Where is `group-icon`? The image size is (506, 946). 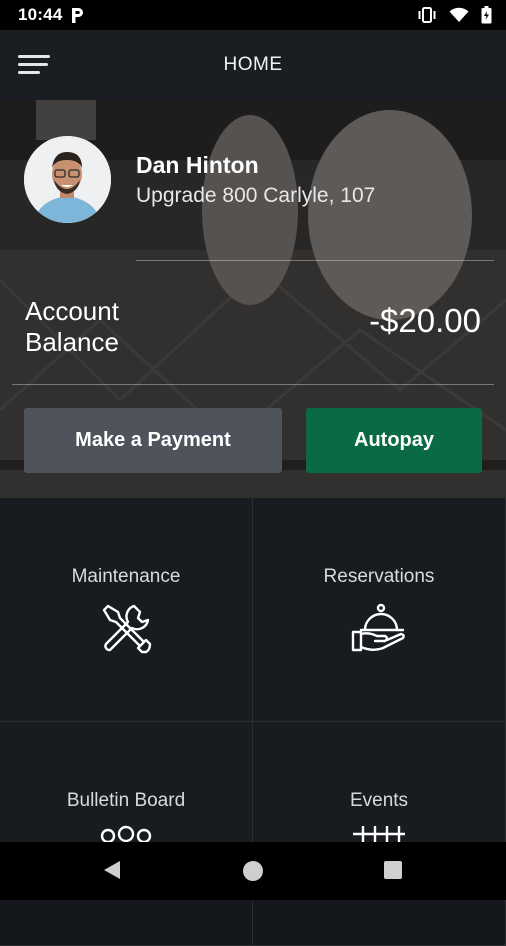 group-icon is located at coordinates (126, 833).